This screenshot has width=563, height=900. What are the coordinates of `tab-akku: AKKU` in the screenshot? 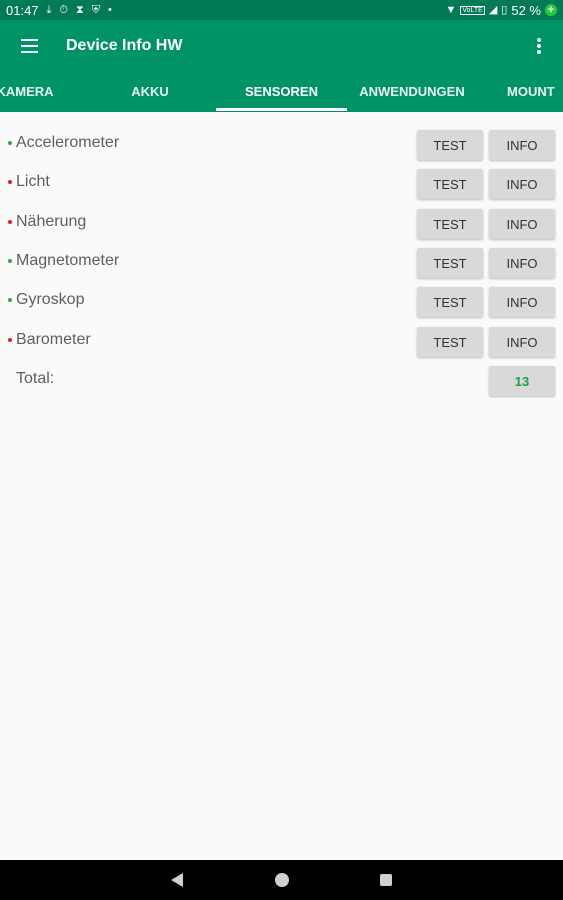 It's located at (150, 92).